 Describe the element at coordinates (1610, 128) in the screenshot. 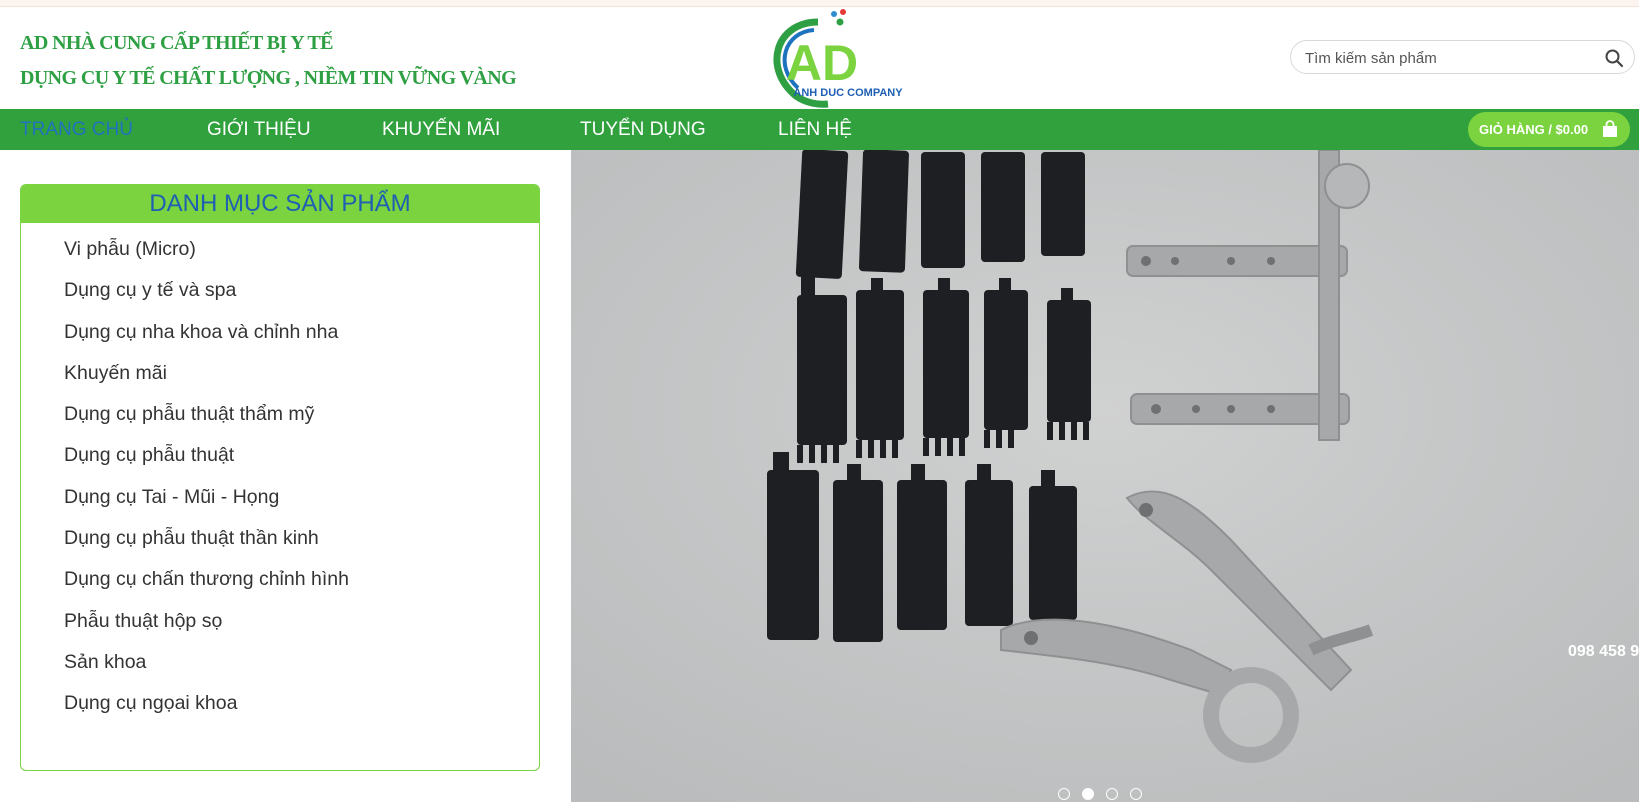

I see `shopping-bag-icon` at that location.